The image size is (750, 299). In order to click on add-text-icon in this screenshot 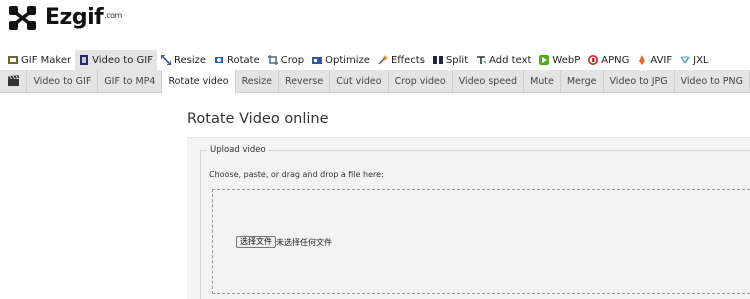, I will do `click(481, 60)`.